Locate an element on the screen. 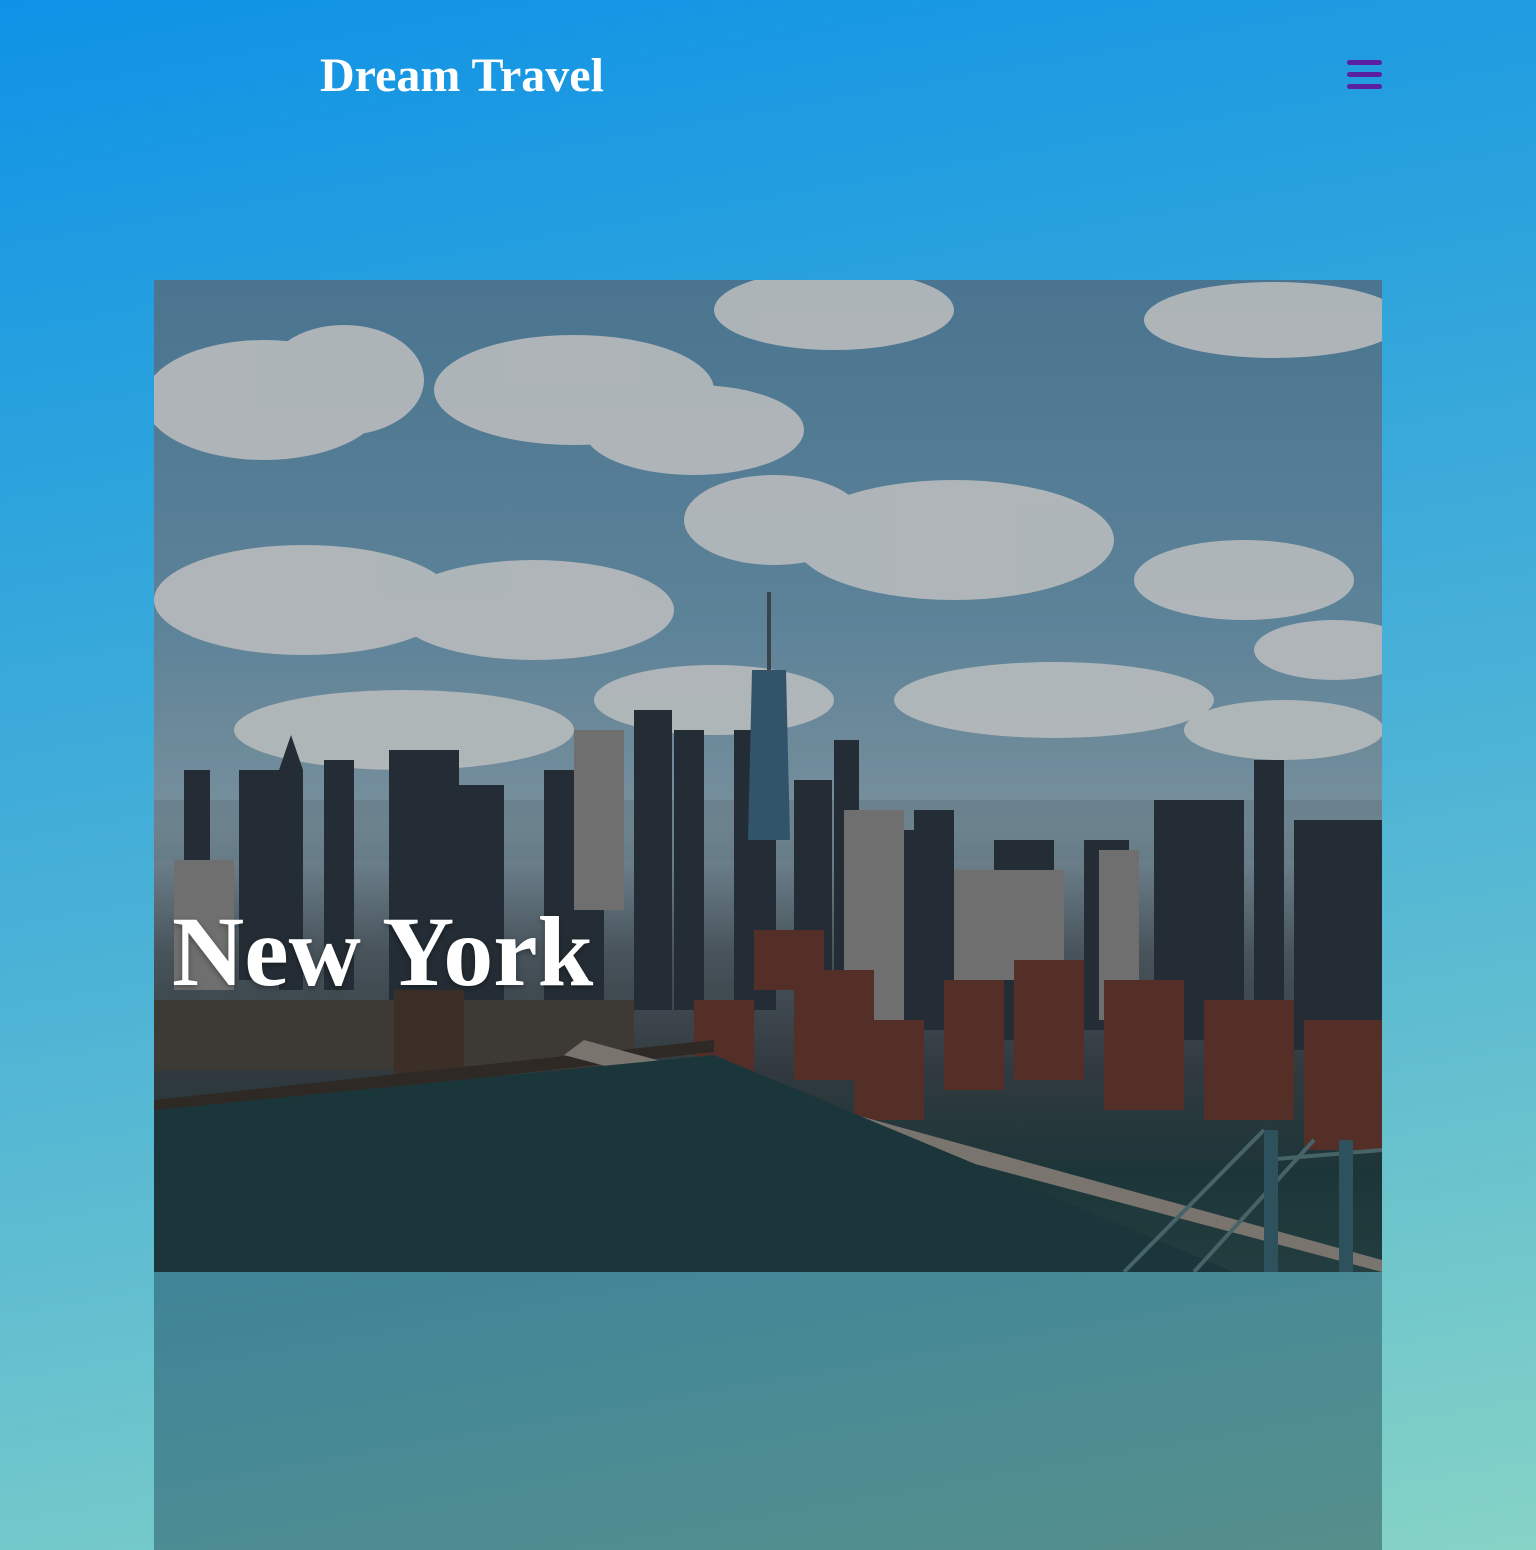 The height and width of the screenshot is (1550, 1536). menu-button is located at coordinates (1361, 74).